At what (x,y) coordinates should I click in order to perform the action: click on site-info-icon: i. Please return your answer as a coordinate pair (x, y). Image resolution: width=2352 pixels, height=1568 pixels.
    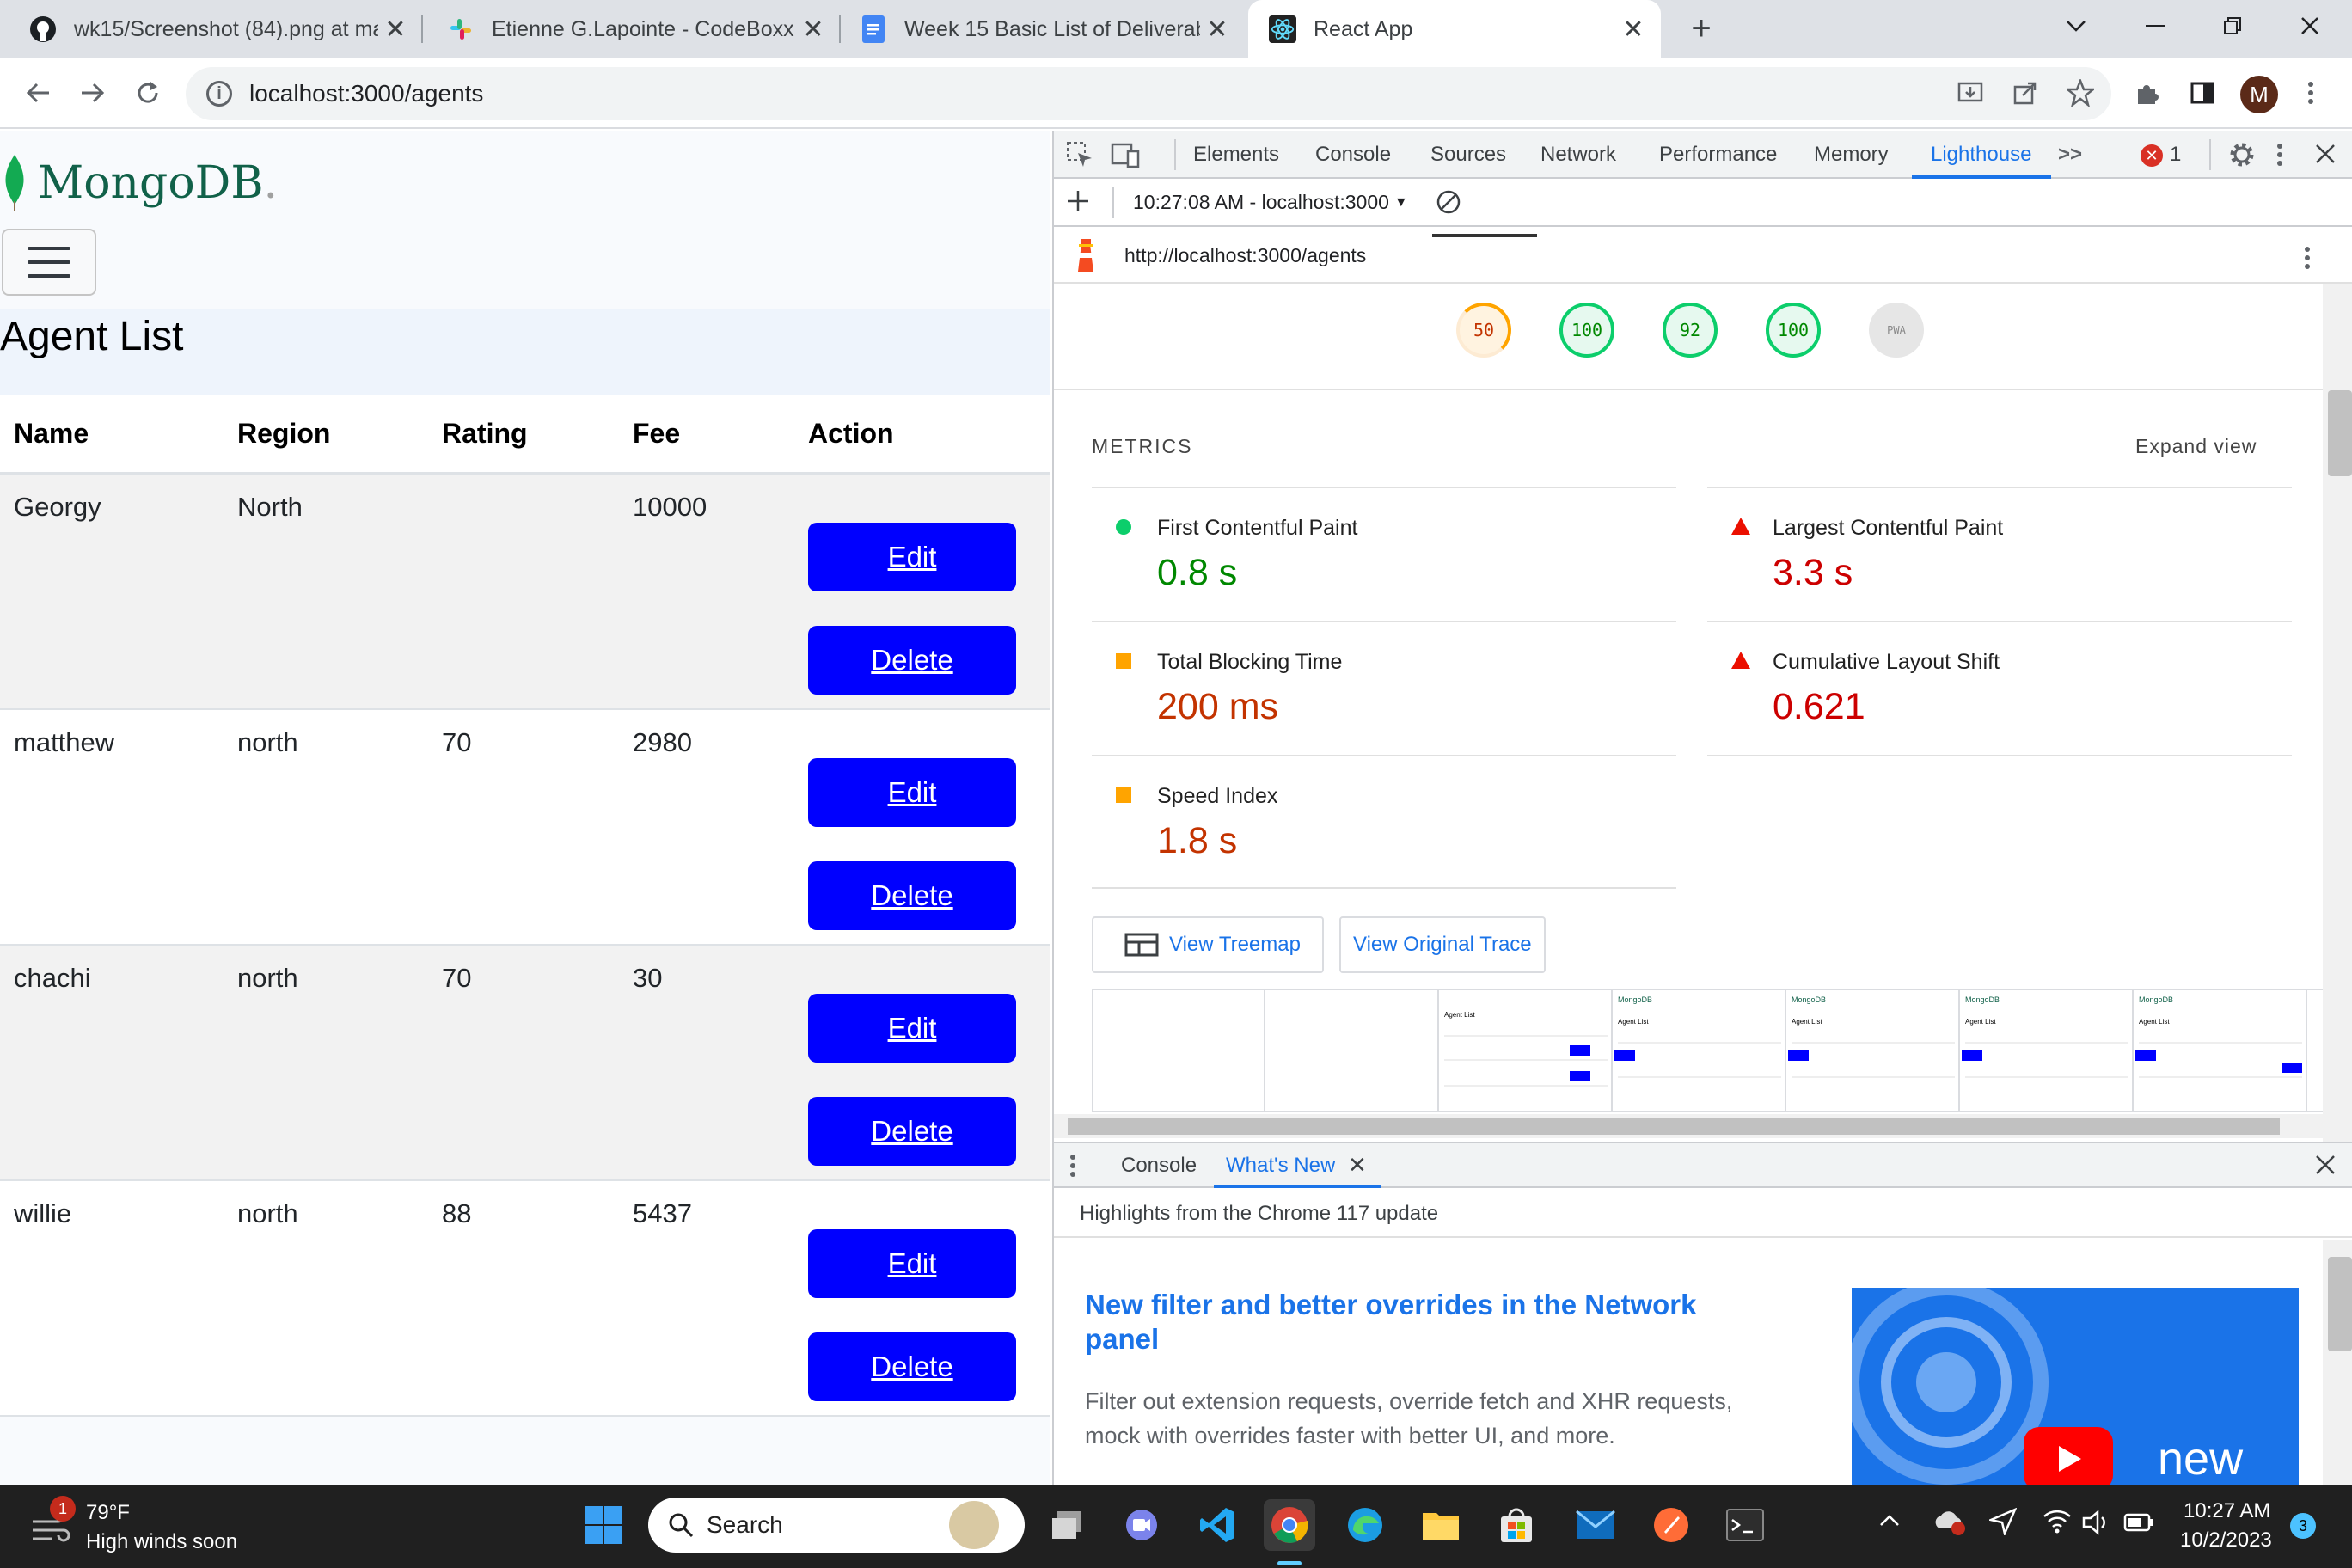
    Looking at the image, I should click on (219, 94).